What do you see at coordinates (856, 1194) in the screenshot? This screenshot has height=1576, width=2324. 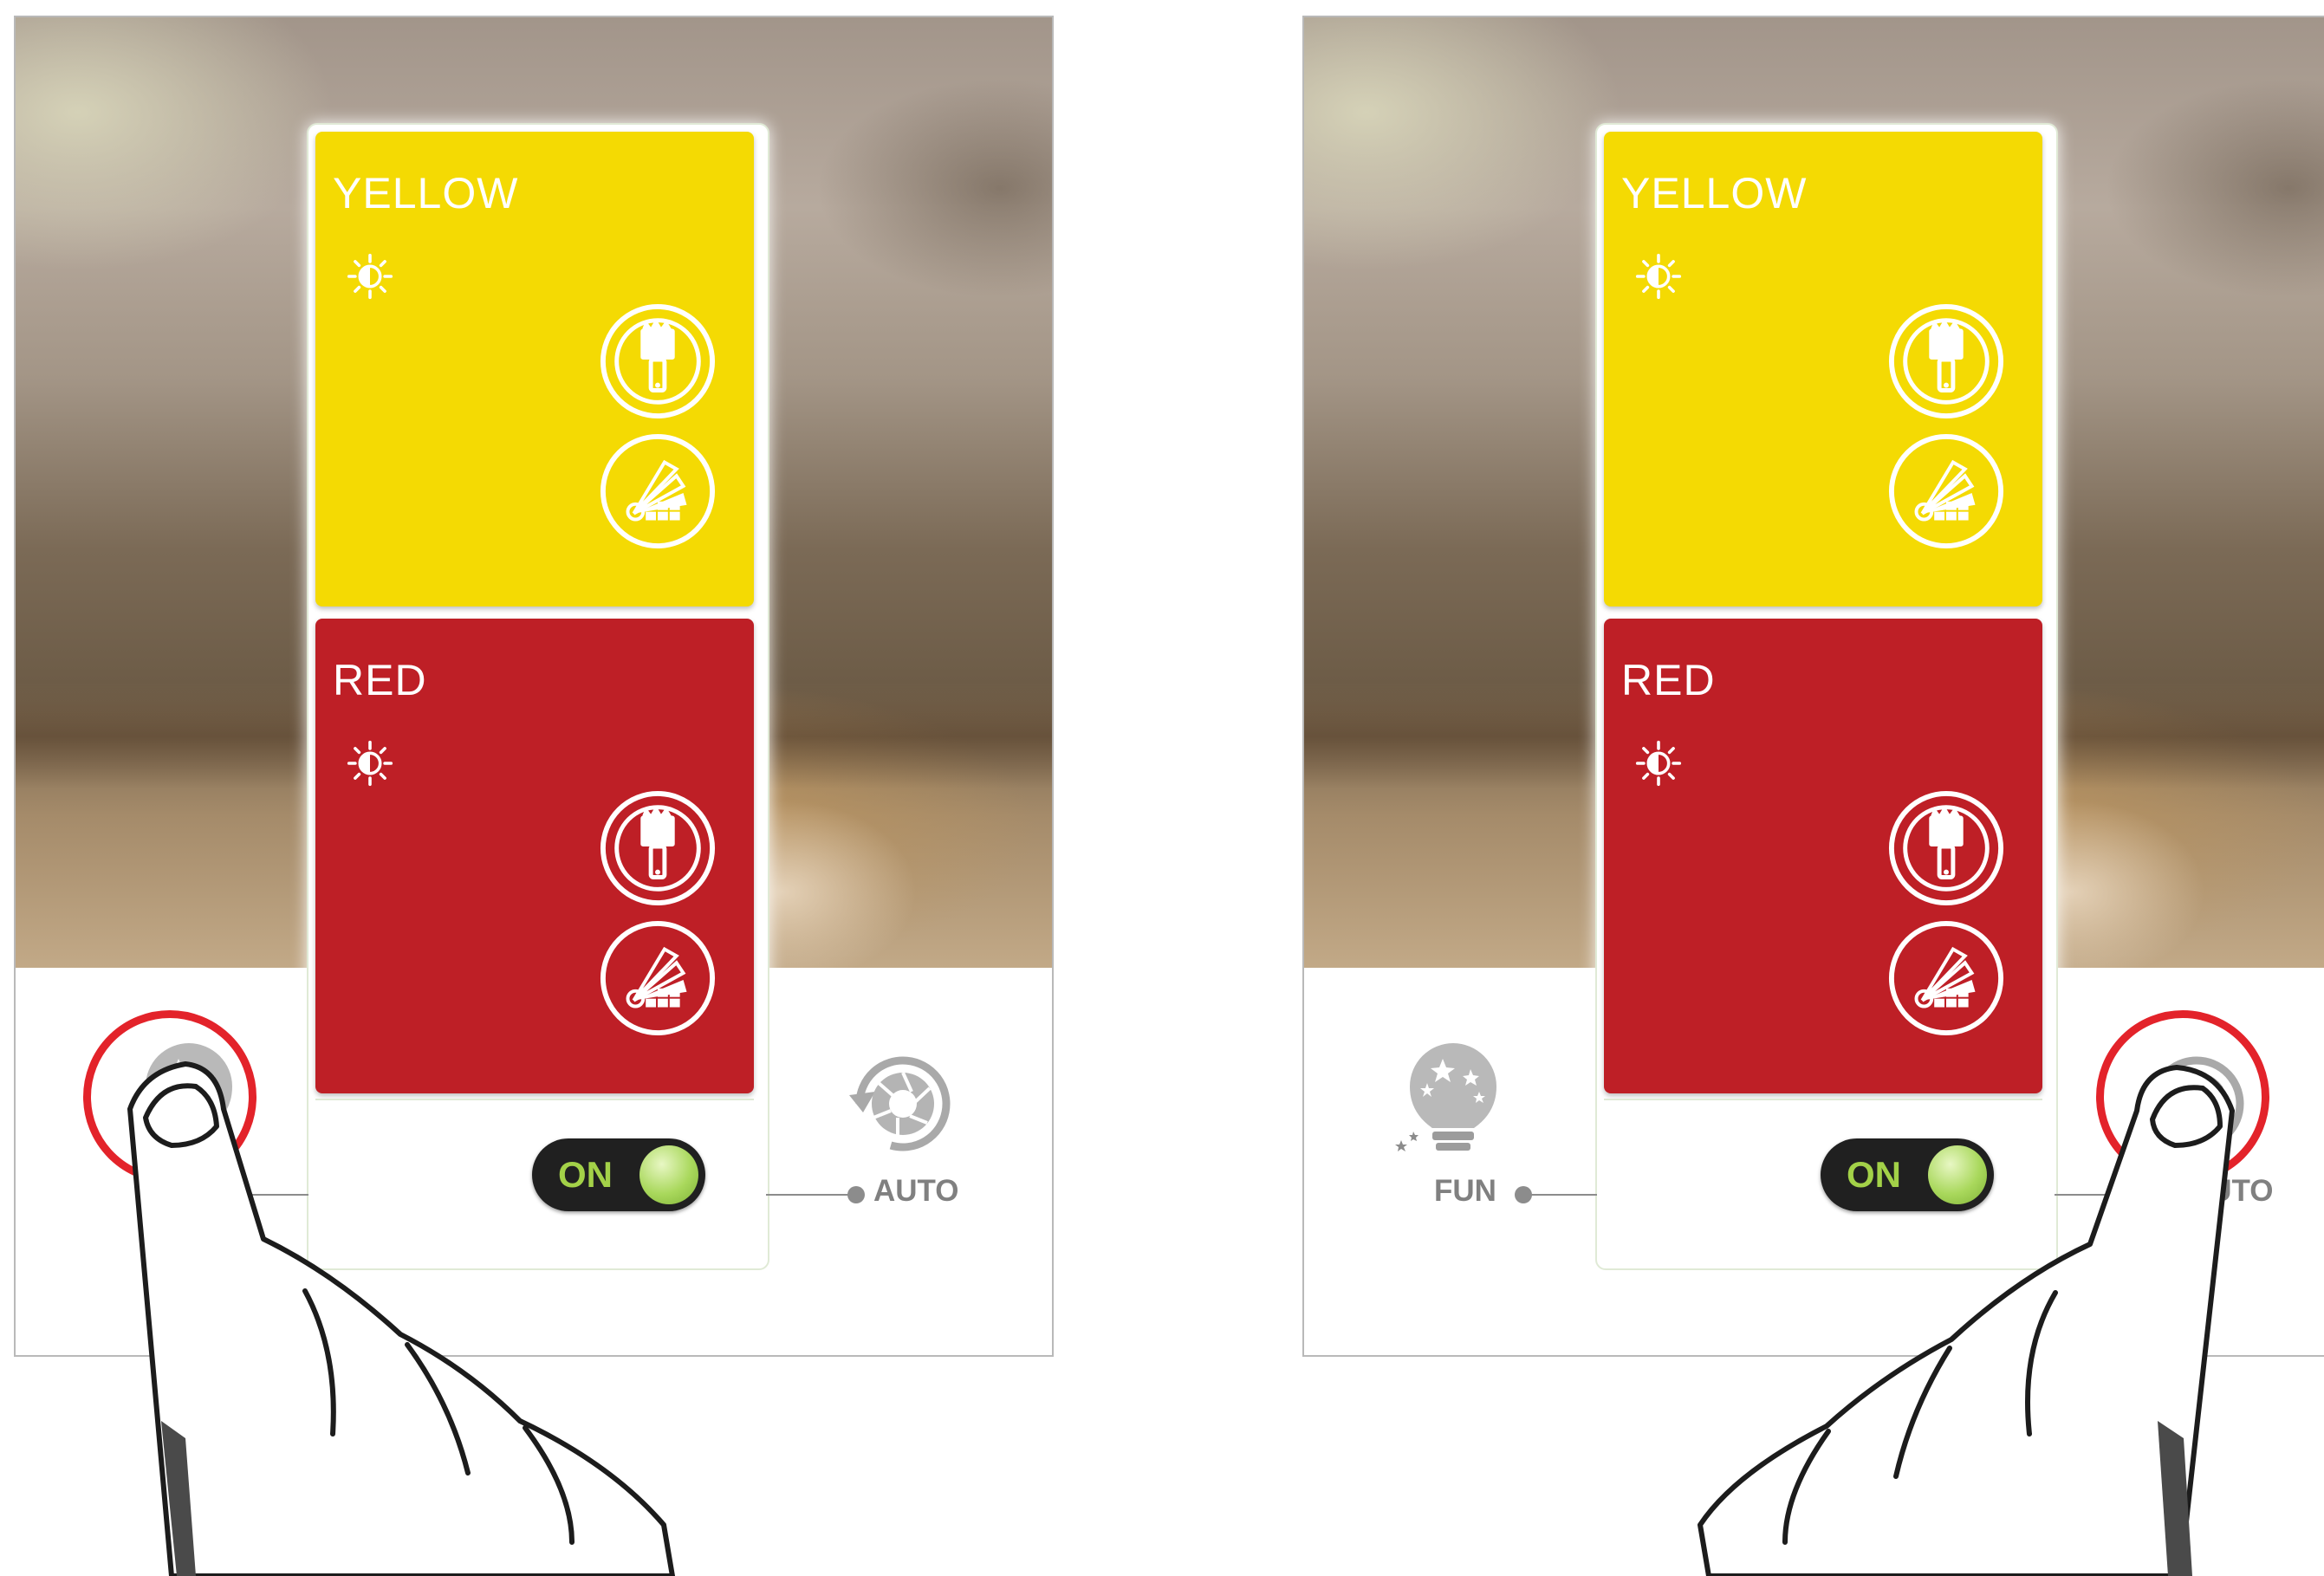 I see `connector-dot` at bounding box center [856, 1194].